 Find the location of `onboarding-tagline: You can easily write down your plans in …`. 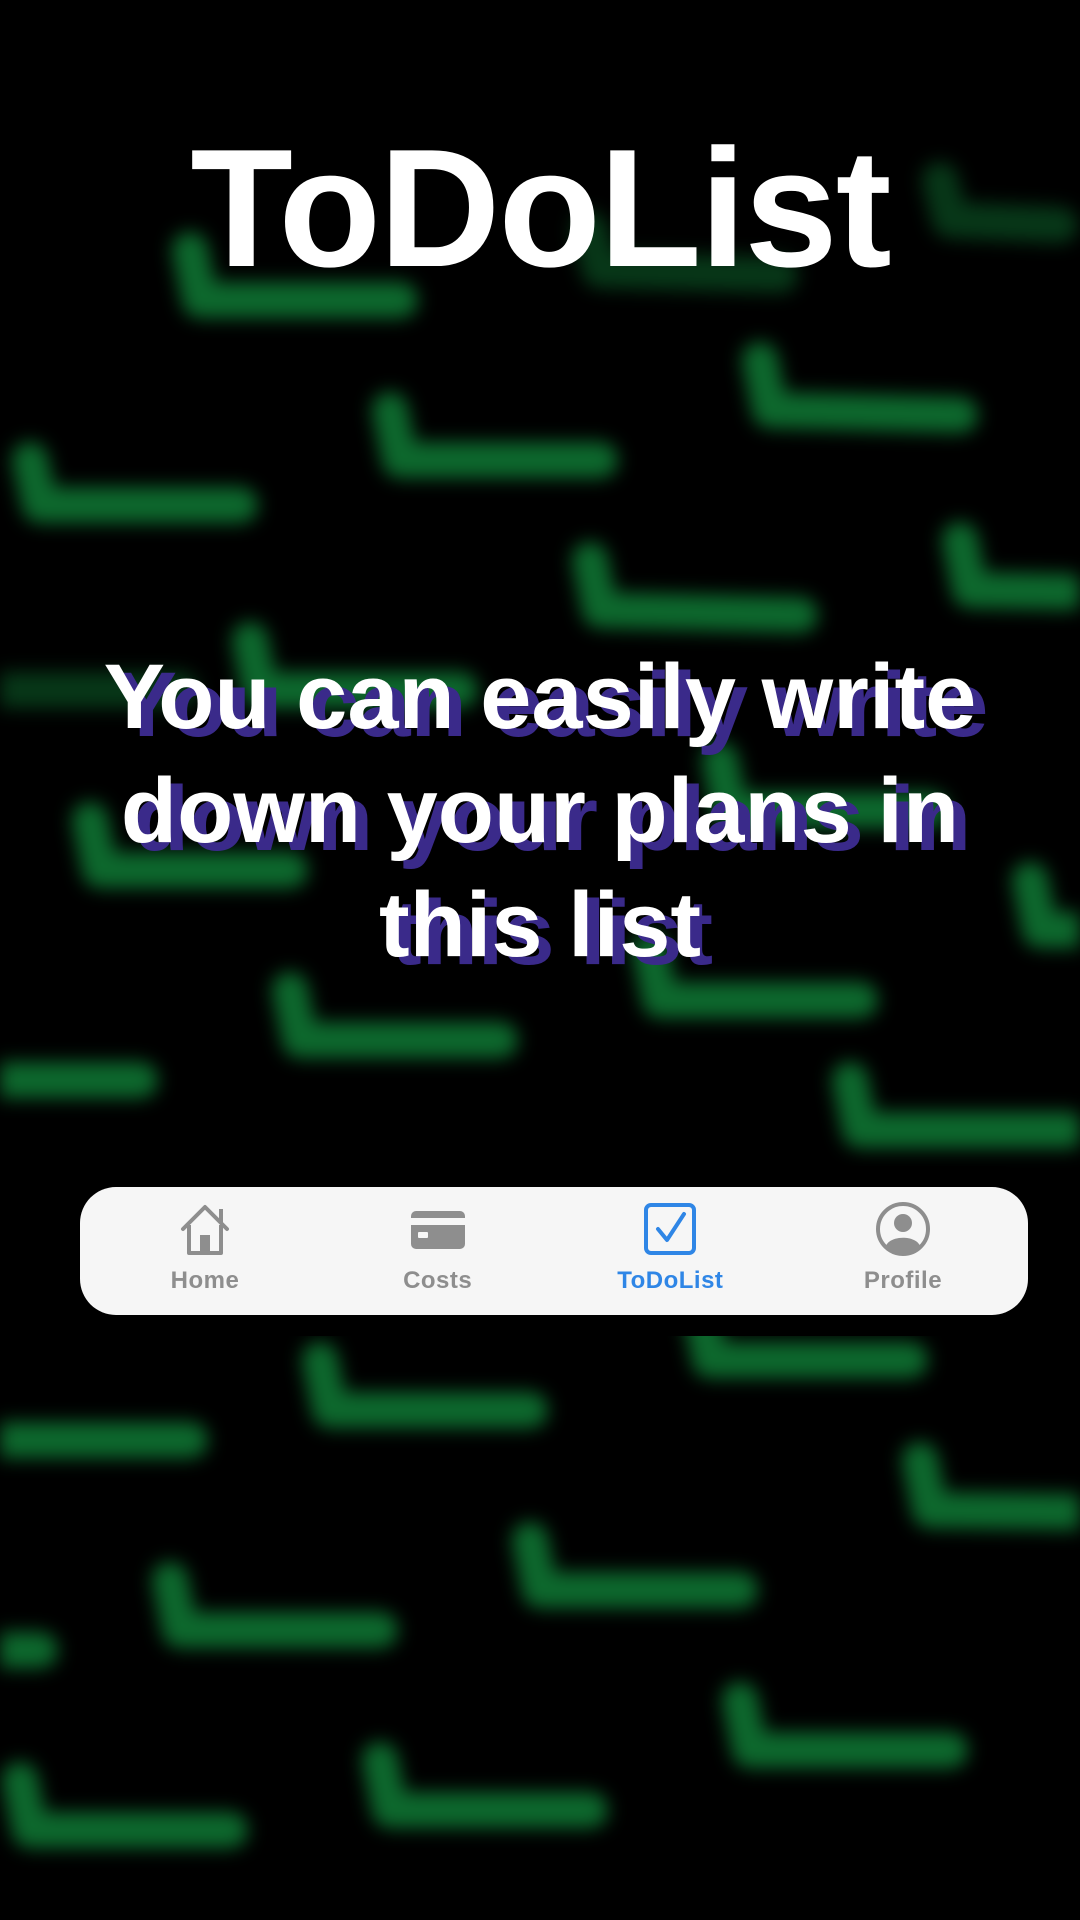

onboarding-tagline: You can easily write down your plans in … is located at coordinates (540, 811).